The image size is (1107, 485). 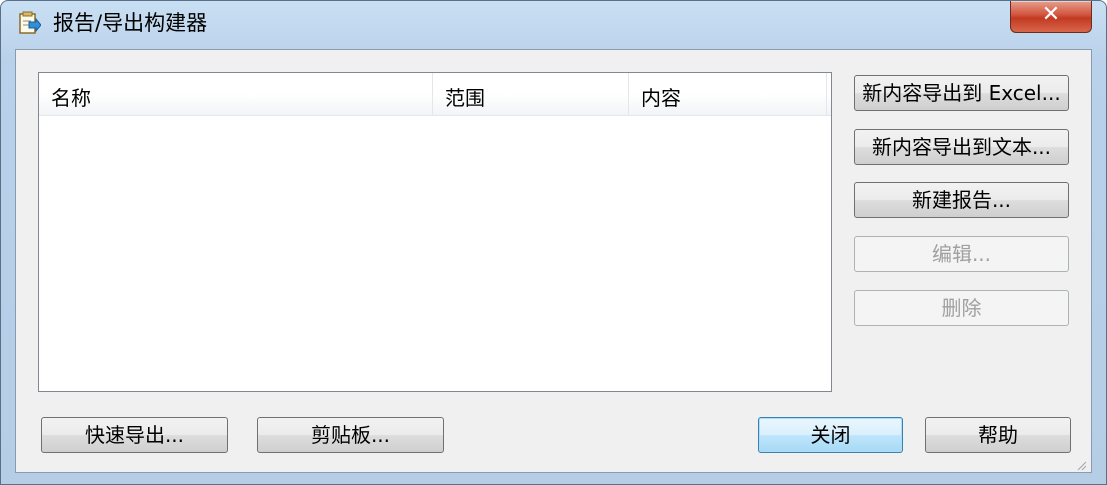 What do you see at coordinates (728, 94) in the screenshot?
I see `column-header-content: 内容` at bounding box center [728, 94].